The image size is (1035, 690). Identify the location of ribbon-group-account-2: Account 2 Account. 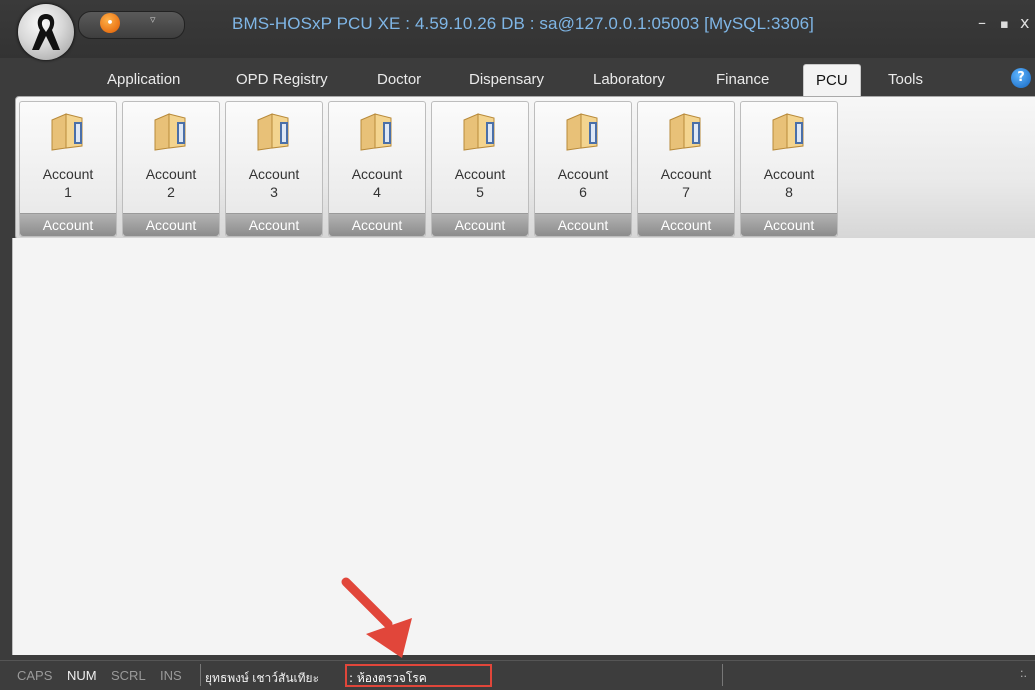
(171, 169).